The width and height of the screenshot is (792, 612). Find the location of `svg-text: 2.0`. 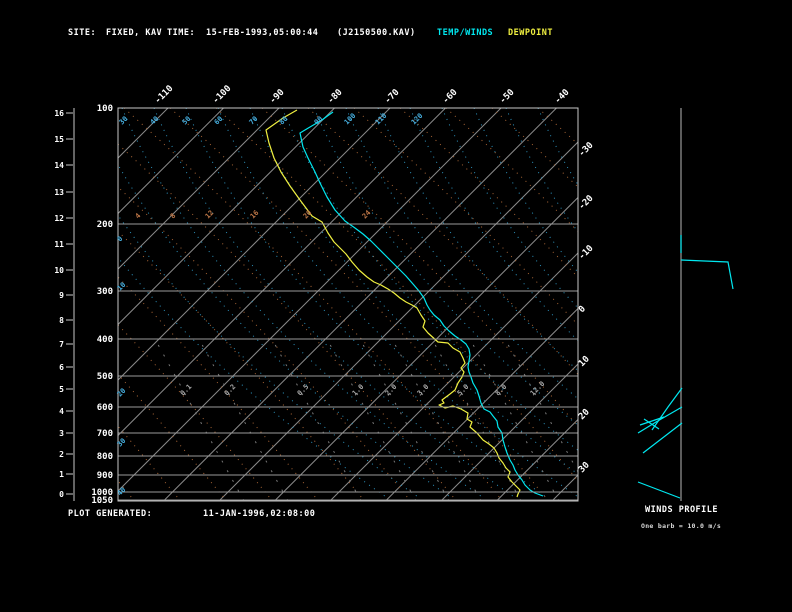

svg-text: 2.0 is located at coordinates (391, 390).